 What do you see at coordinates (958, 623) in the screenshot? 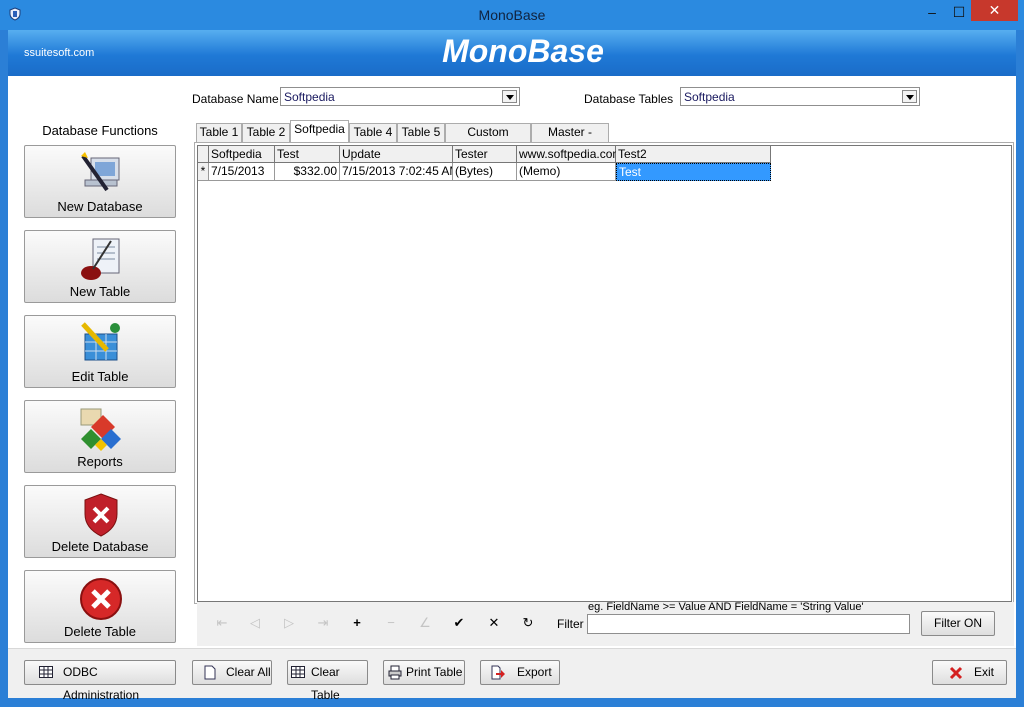
I see `filter-on-button: Filter ON` at bounding box center [958, 623].